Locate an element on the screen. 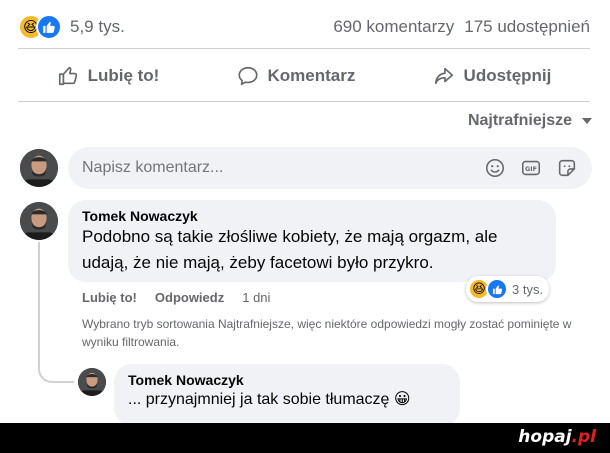  smiley-icon is located at coordinates (495, 168).